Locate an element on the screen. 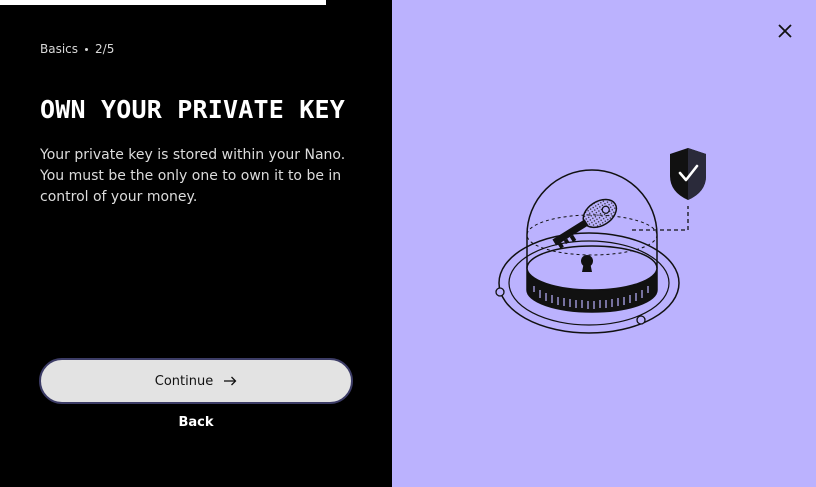  breadcrumb-section: Basics is located at coordinates (59, 49).